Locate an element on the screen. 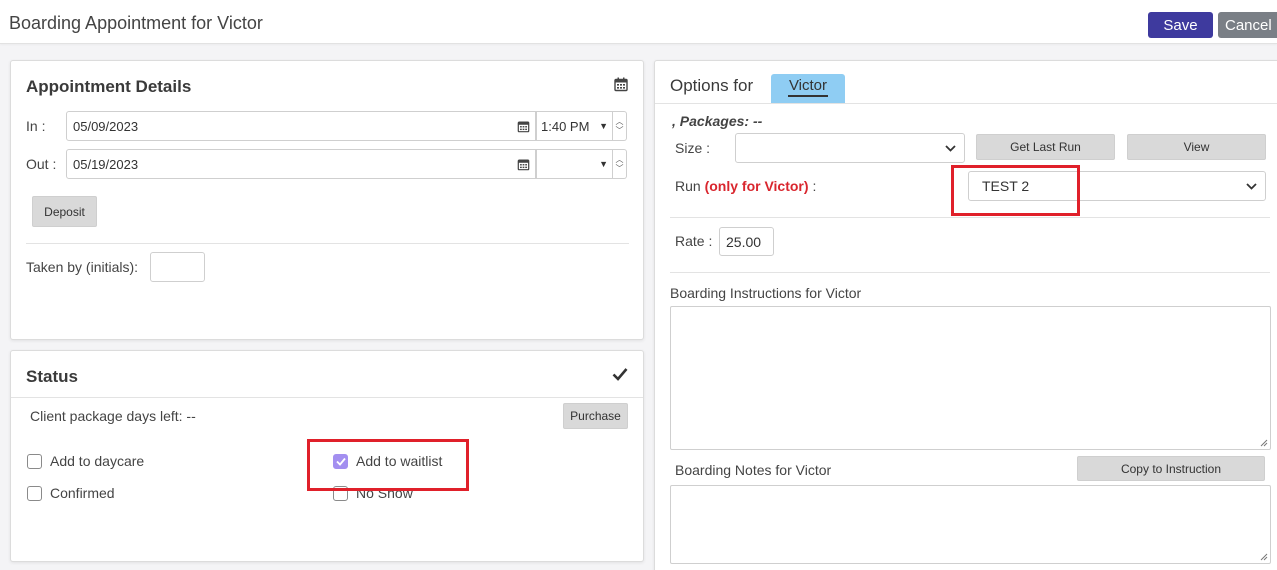 This screenshot has width=1277, height=570. run-label-prefix: Run is located at coordinates (688, 186).